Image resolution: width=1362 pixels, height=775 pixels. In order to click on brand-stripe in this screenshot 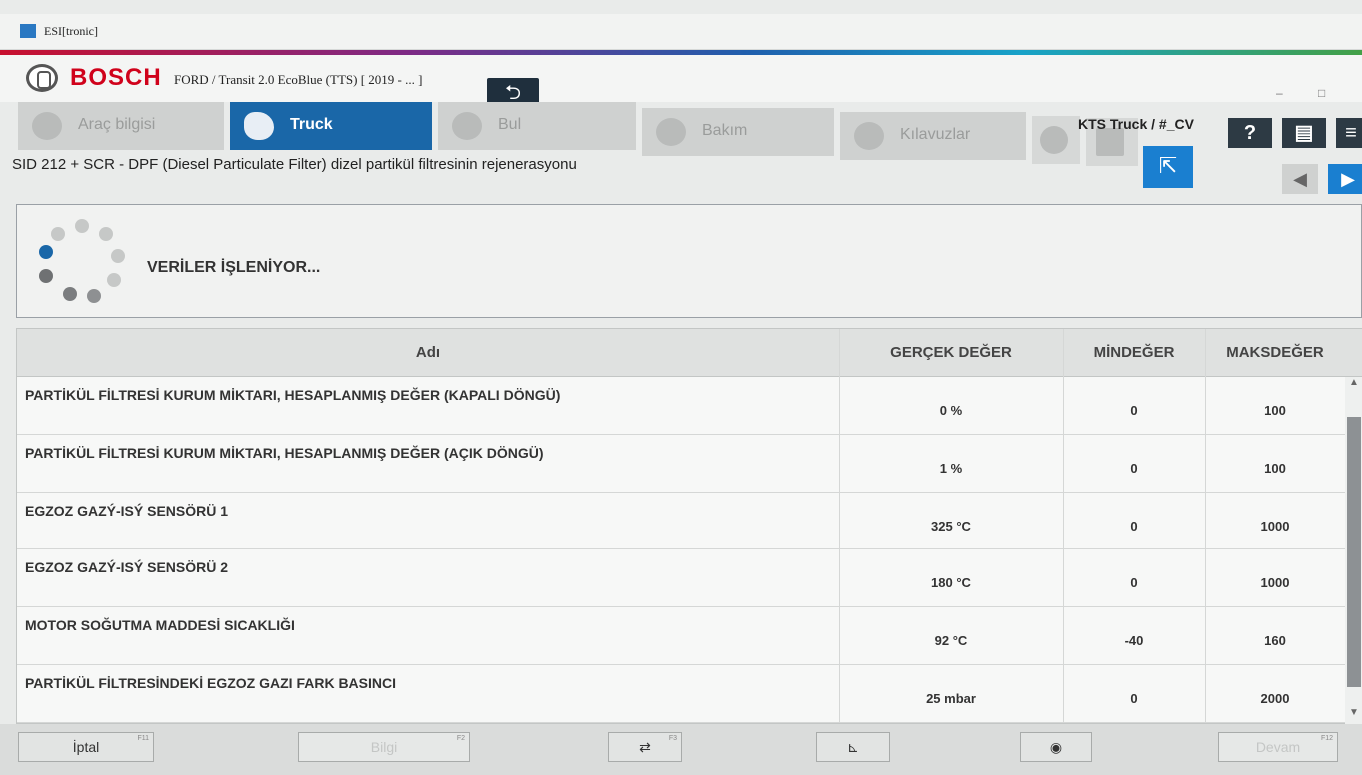, I will do `click(681, 52)`.